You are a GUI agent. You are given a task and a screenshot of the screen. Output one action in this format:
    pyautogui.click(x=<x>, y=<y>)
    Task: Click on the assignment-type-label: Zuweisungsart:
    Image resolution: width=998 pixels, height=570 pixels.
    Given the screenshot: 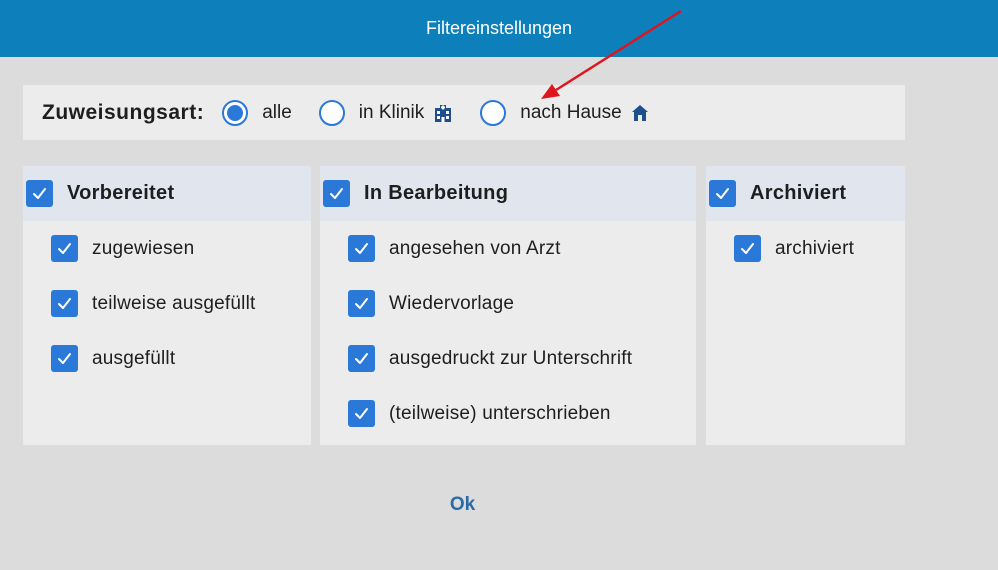 What is the action you would take?
    pyautogui.click(x=123, y=112)
    